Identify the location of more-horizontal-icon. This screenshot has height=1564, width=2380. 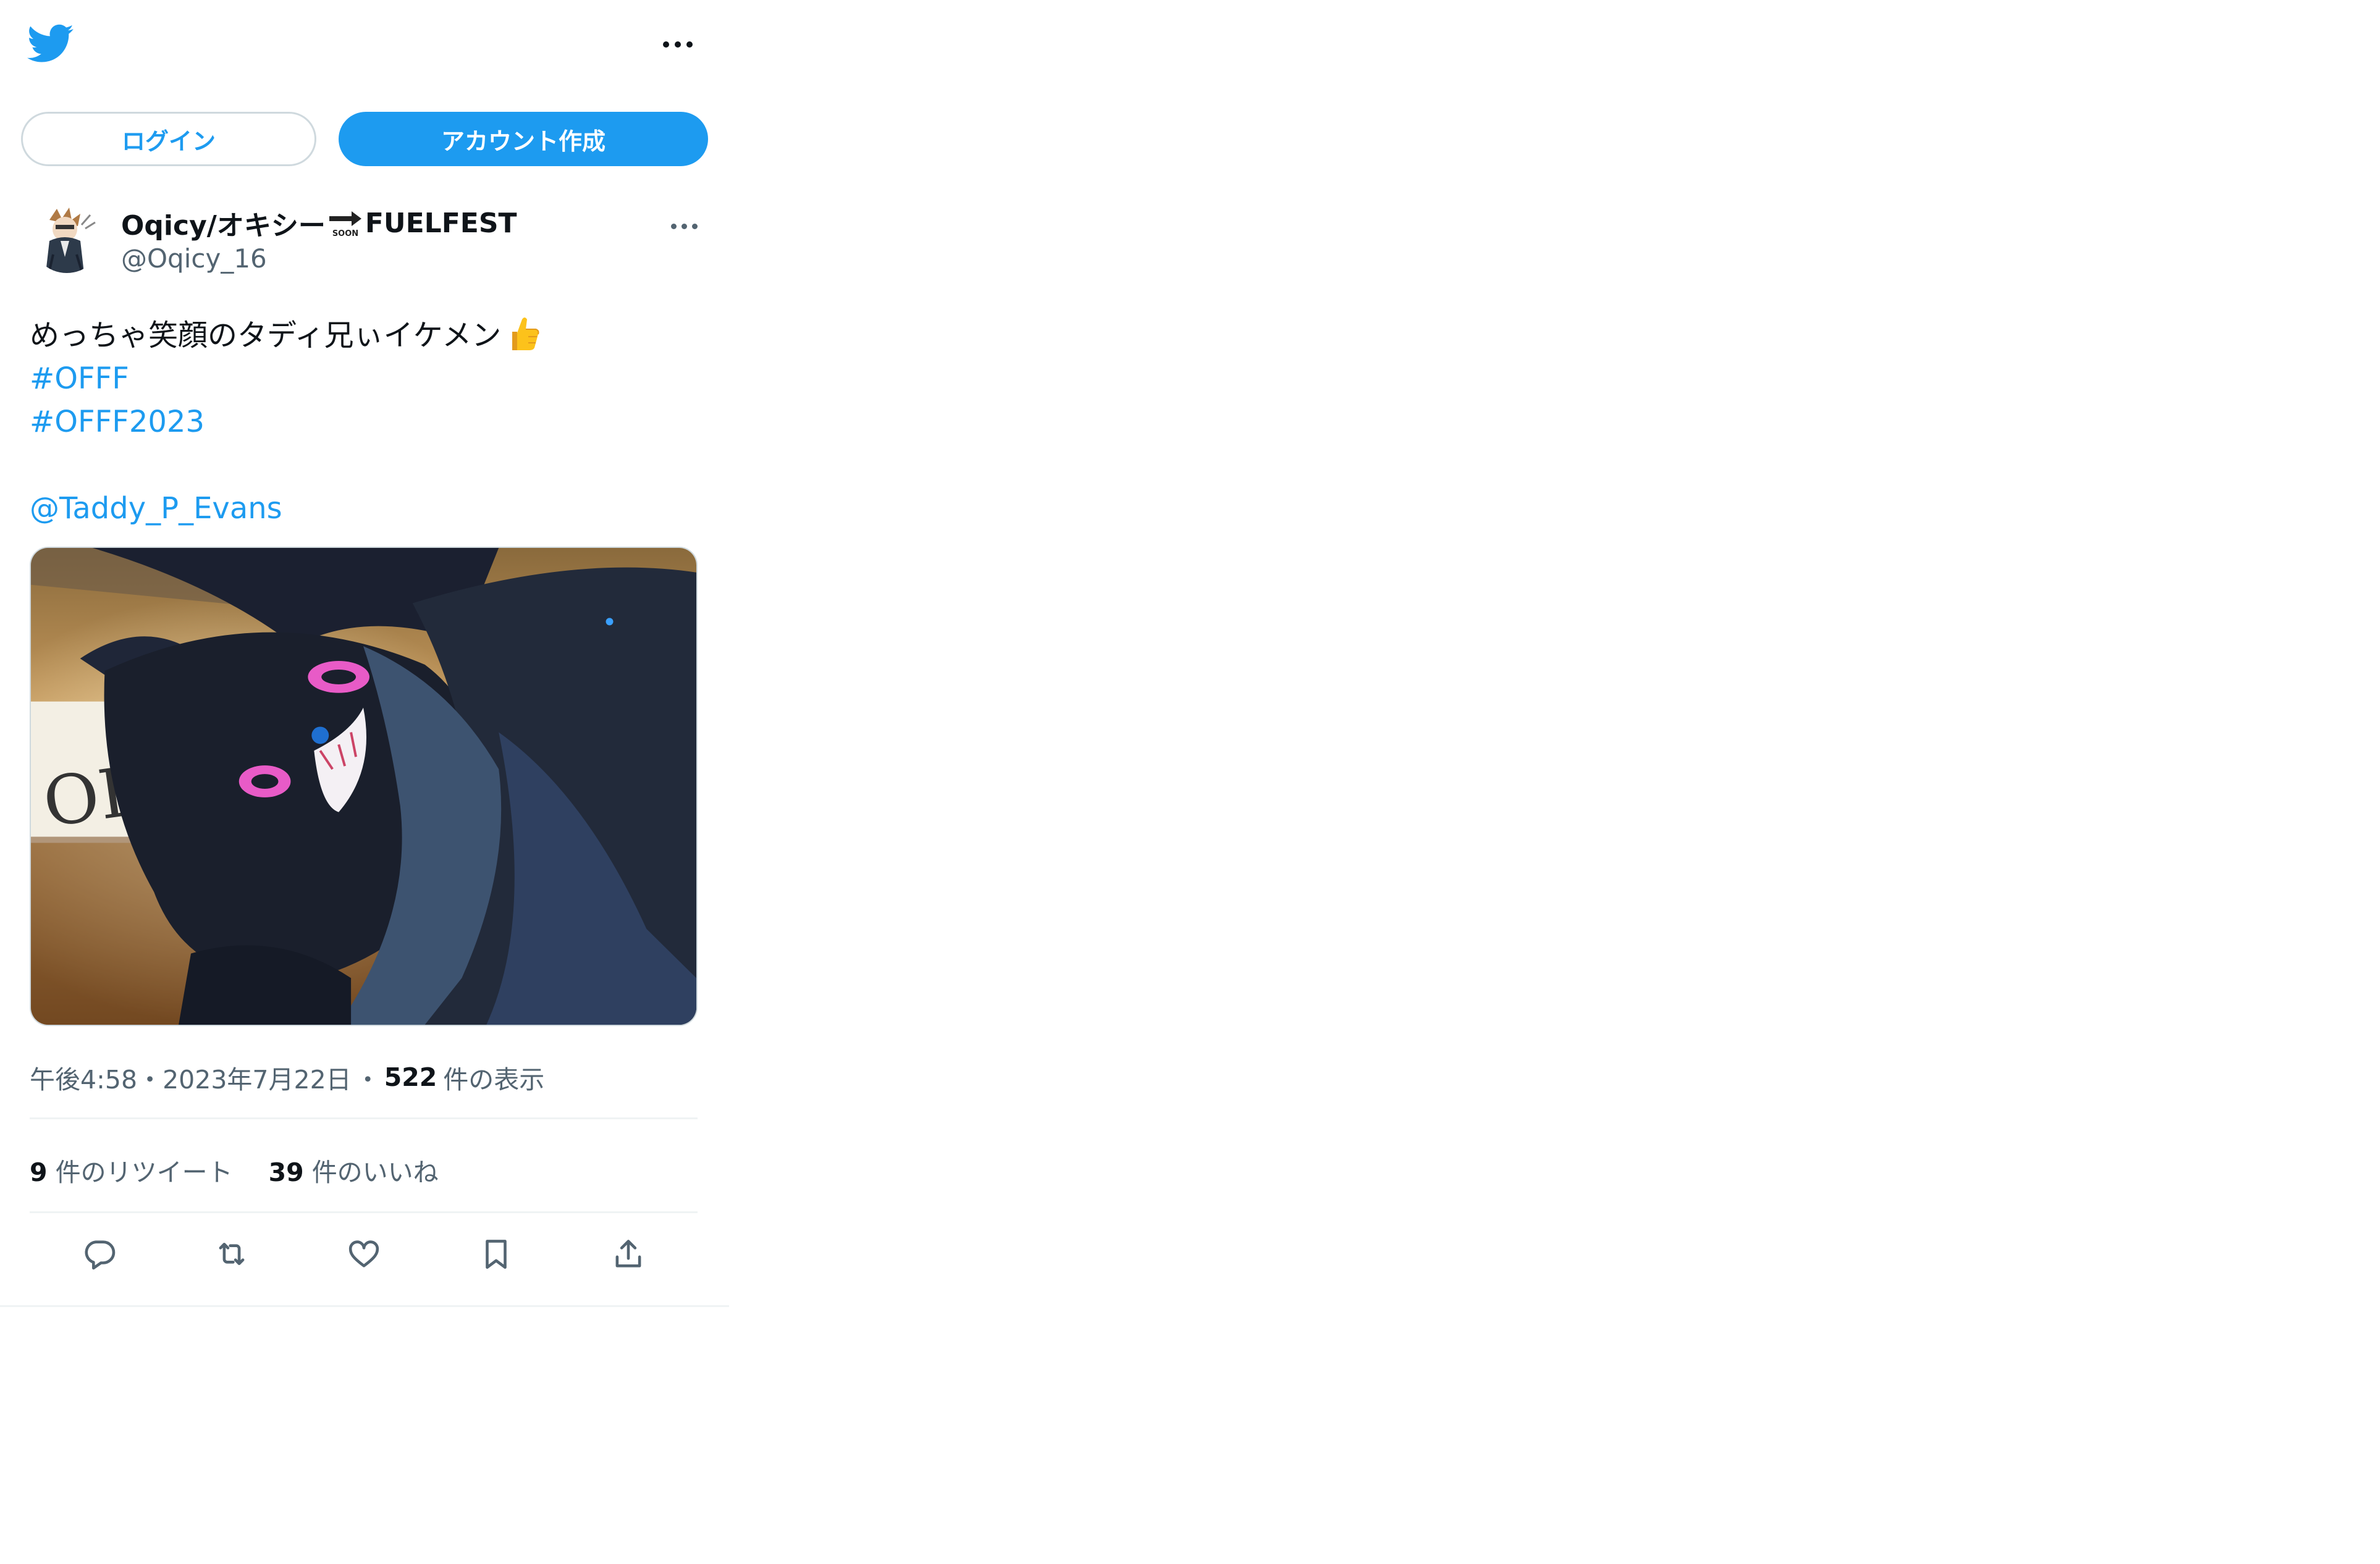
(678, 44).